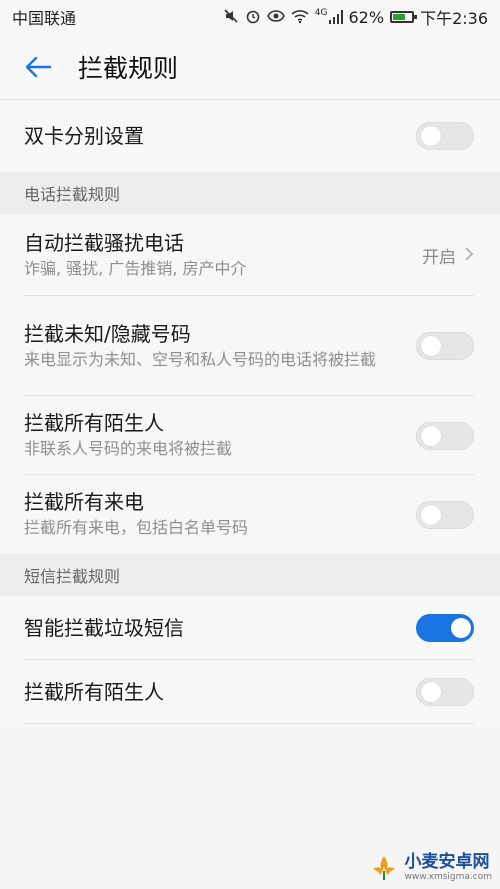  Describe the element at coordinates (275, 17) in the screenshot. I see `eye-icon` at that location.